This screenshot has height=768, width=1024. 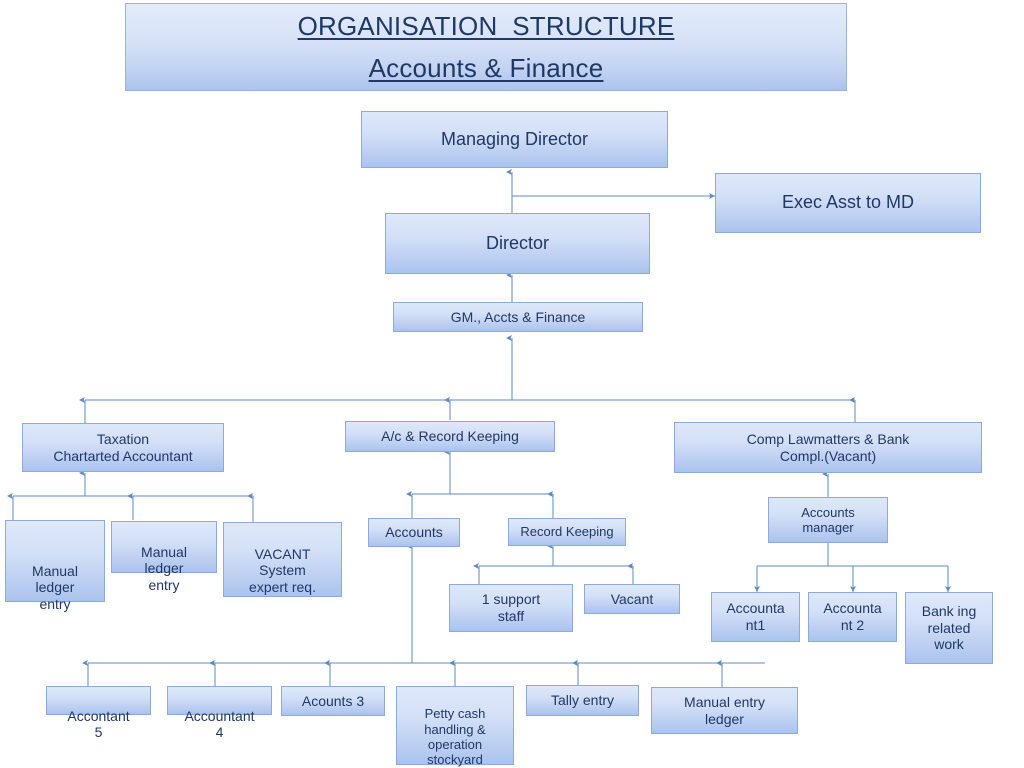 I want to click on node-comp-lawmatters-bank-compl: Comp Lawmatters & Bank Compl.(Vacant), so click(x=828, y=447).